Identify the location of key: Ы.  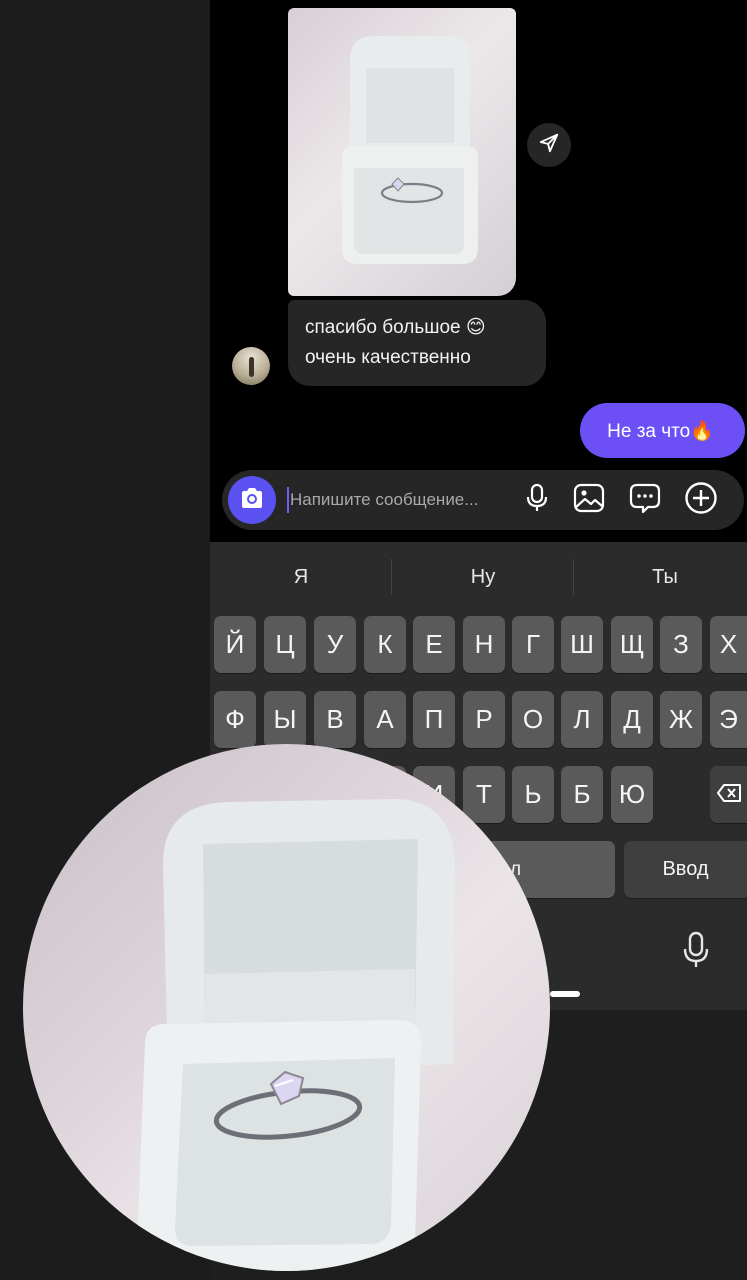
(285, 719).